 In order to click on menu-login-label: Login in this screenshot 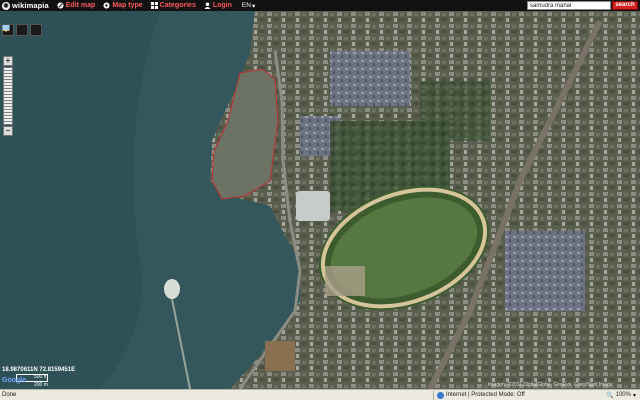, I will do `click(222, 5)`.